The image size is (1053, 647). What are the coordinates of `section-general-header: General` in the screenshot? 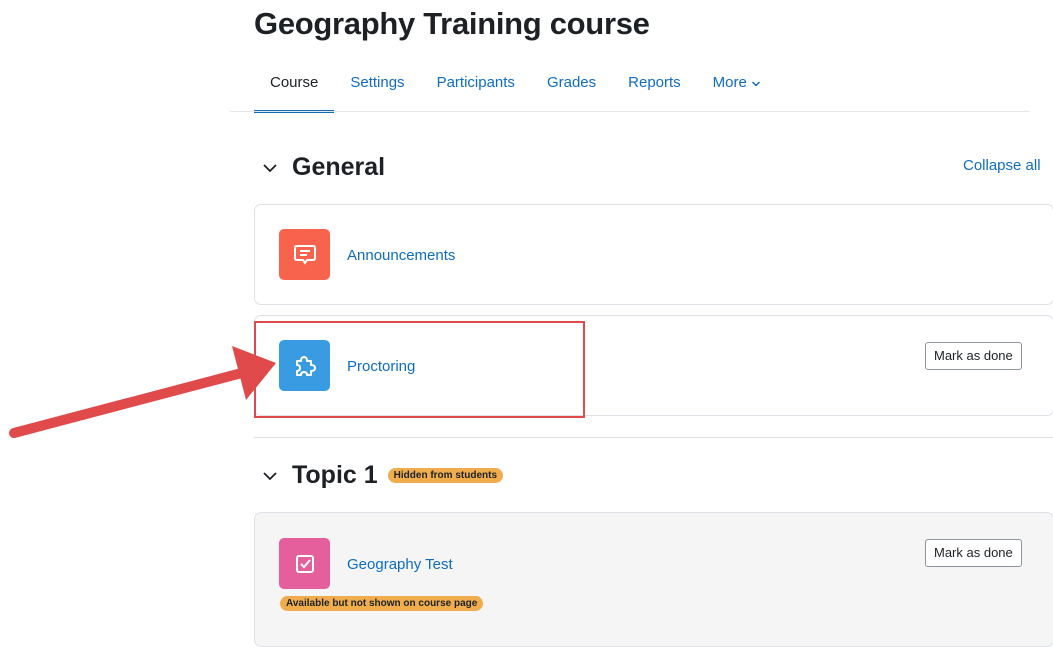 It's located at (323, 167).